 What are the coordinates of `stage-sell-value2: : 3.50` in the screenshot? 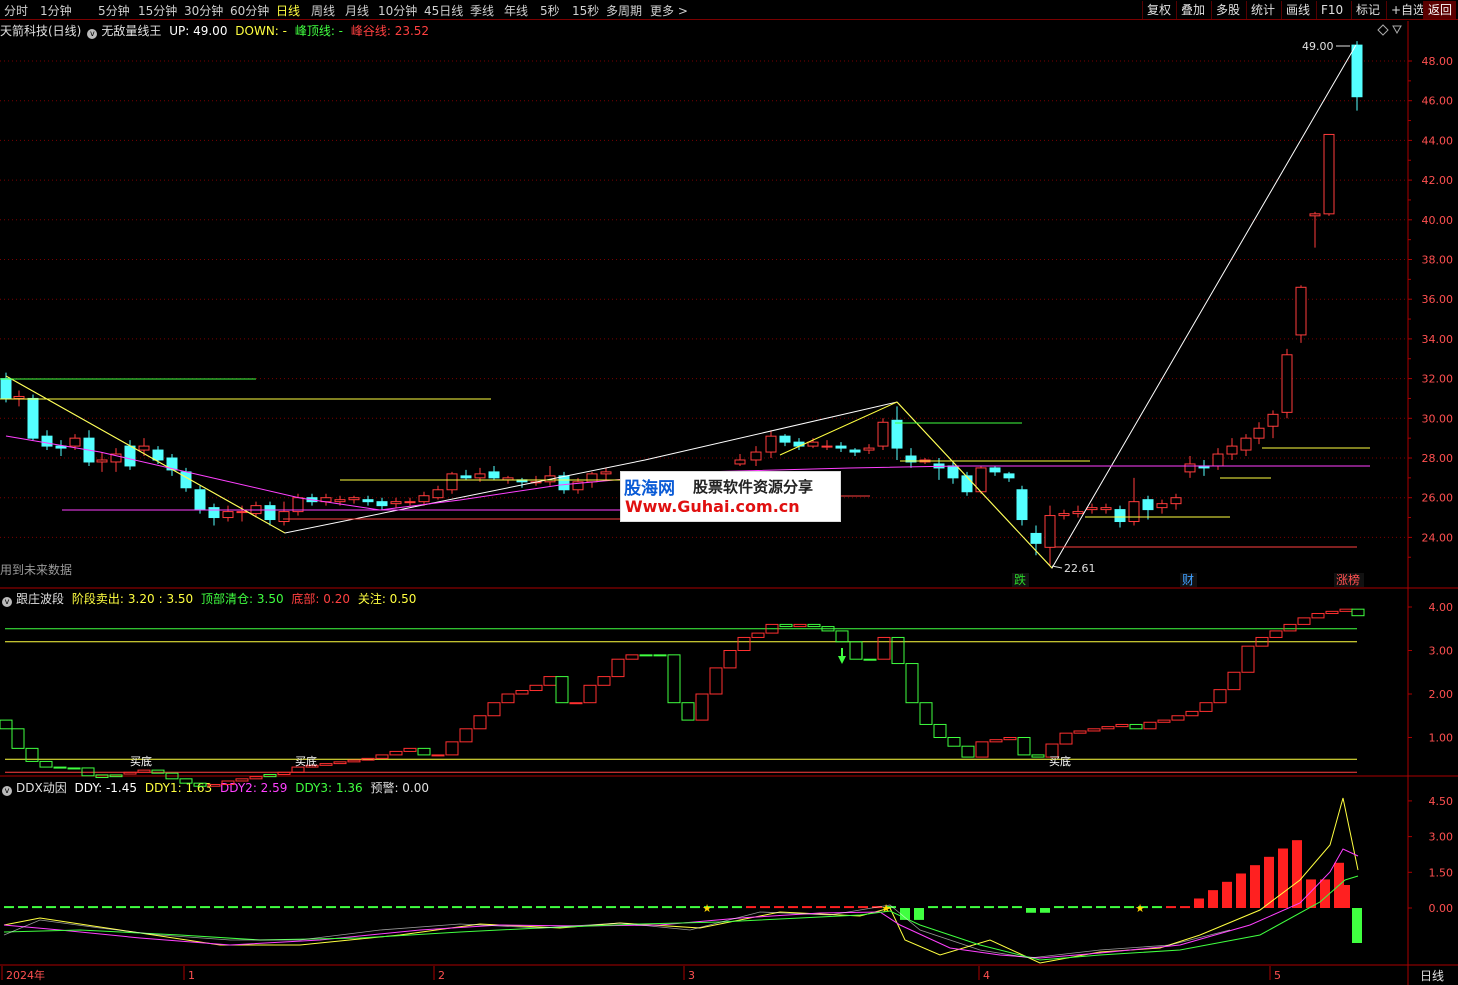 It's located at (176, 599).